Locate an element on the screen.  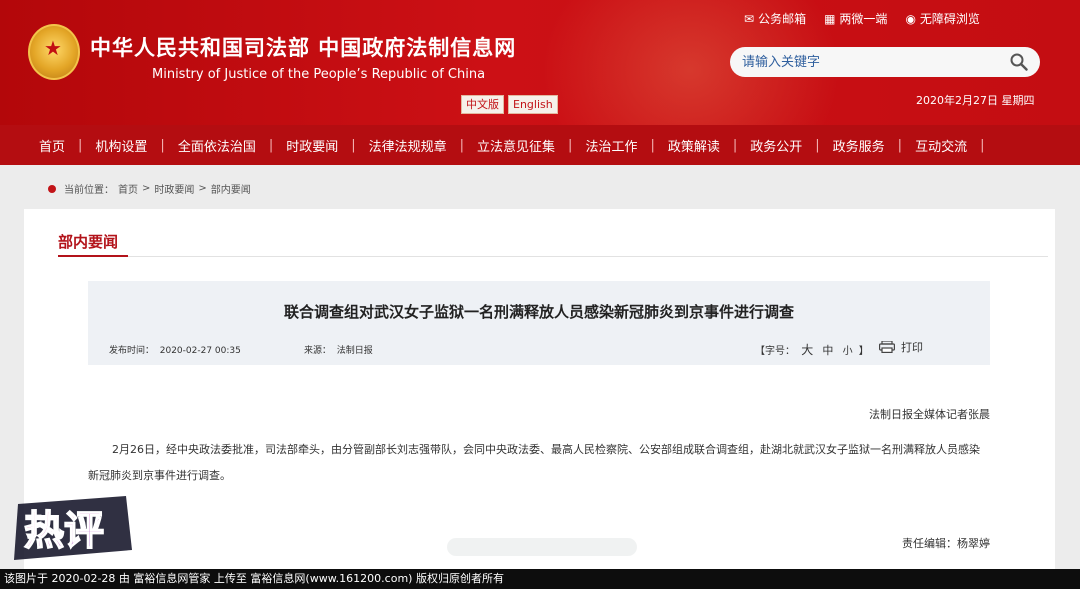
location-icon is located at coordinates (52, 188).